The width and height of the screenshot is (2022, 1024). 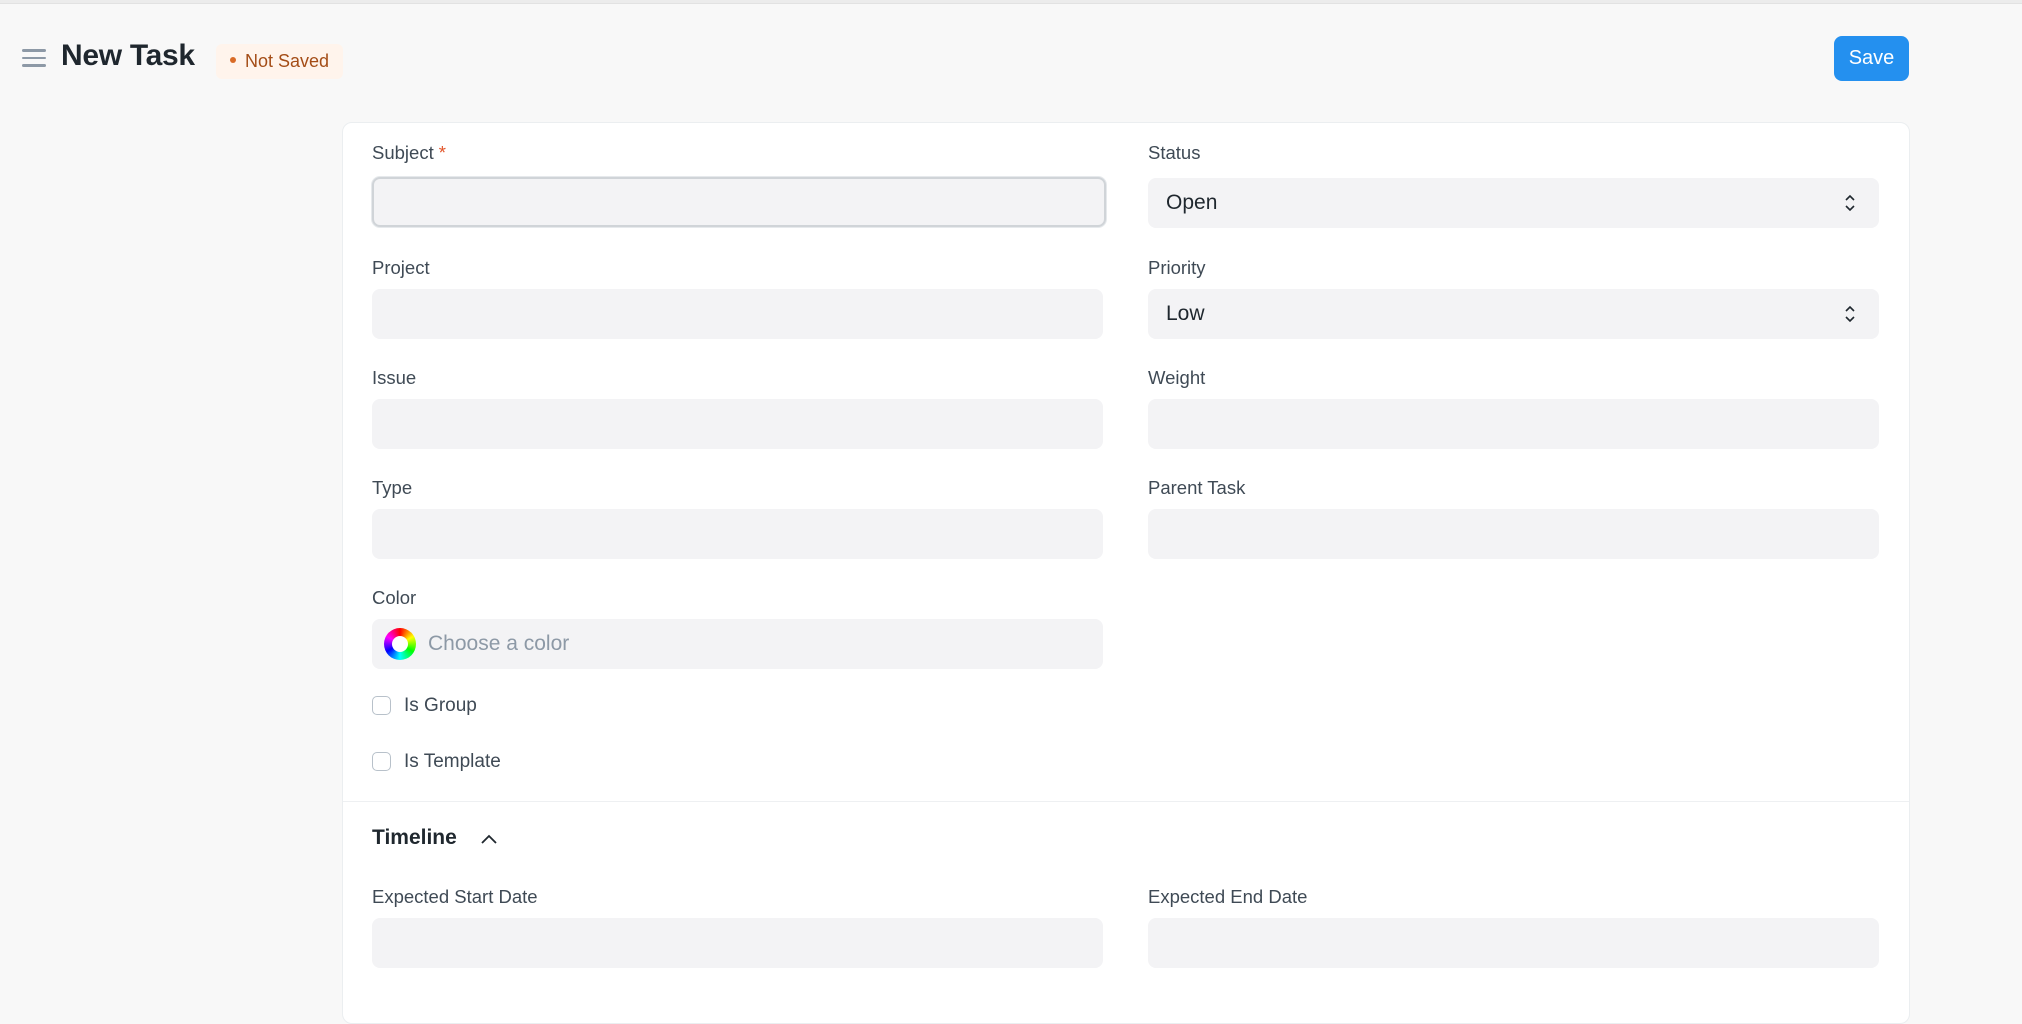 I want to click on is-template-label: Is Template, so click(x=452, y=761).